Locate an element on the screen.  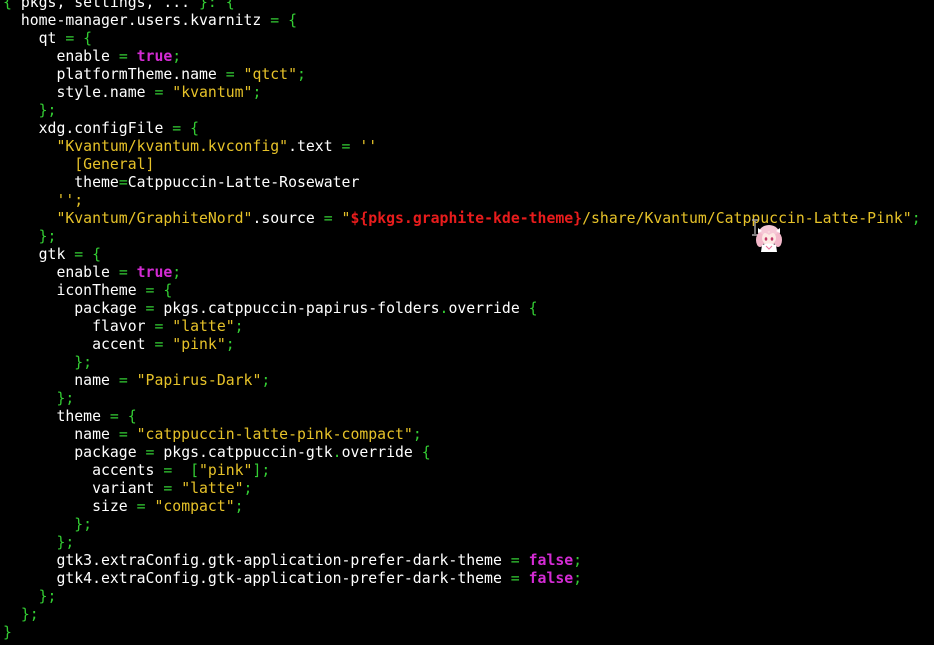
code-line: style.name = "kvantum"; is located at coordinates (468, 93).